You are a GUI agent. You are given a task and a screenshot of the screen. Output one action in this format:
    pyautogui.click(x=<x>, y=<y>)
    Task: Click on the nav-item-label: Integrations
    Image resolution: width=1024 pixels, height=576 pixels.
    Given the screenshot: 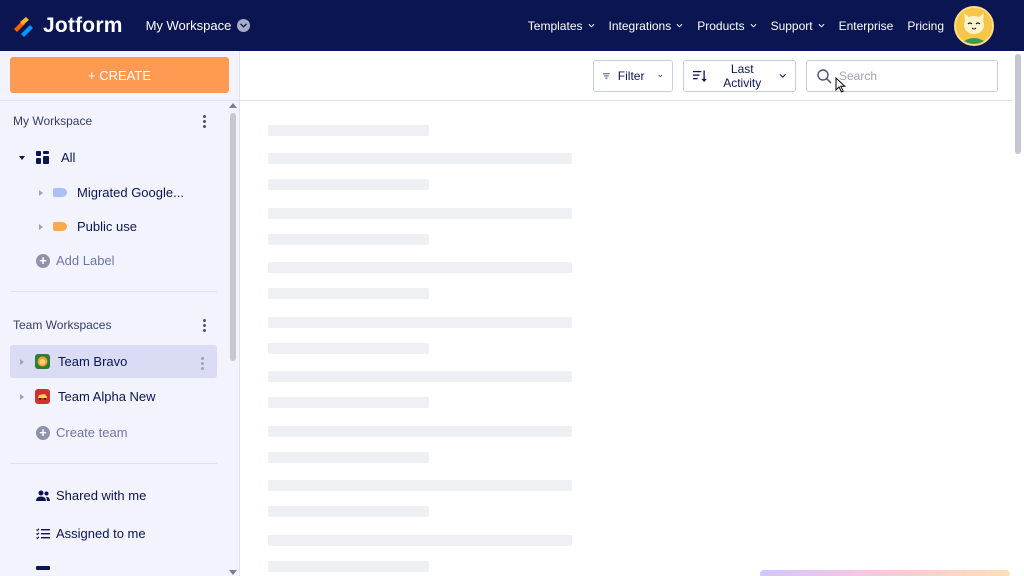 What is the action you would take?
    pyautogui.click(x=640, y=25)
    